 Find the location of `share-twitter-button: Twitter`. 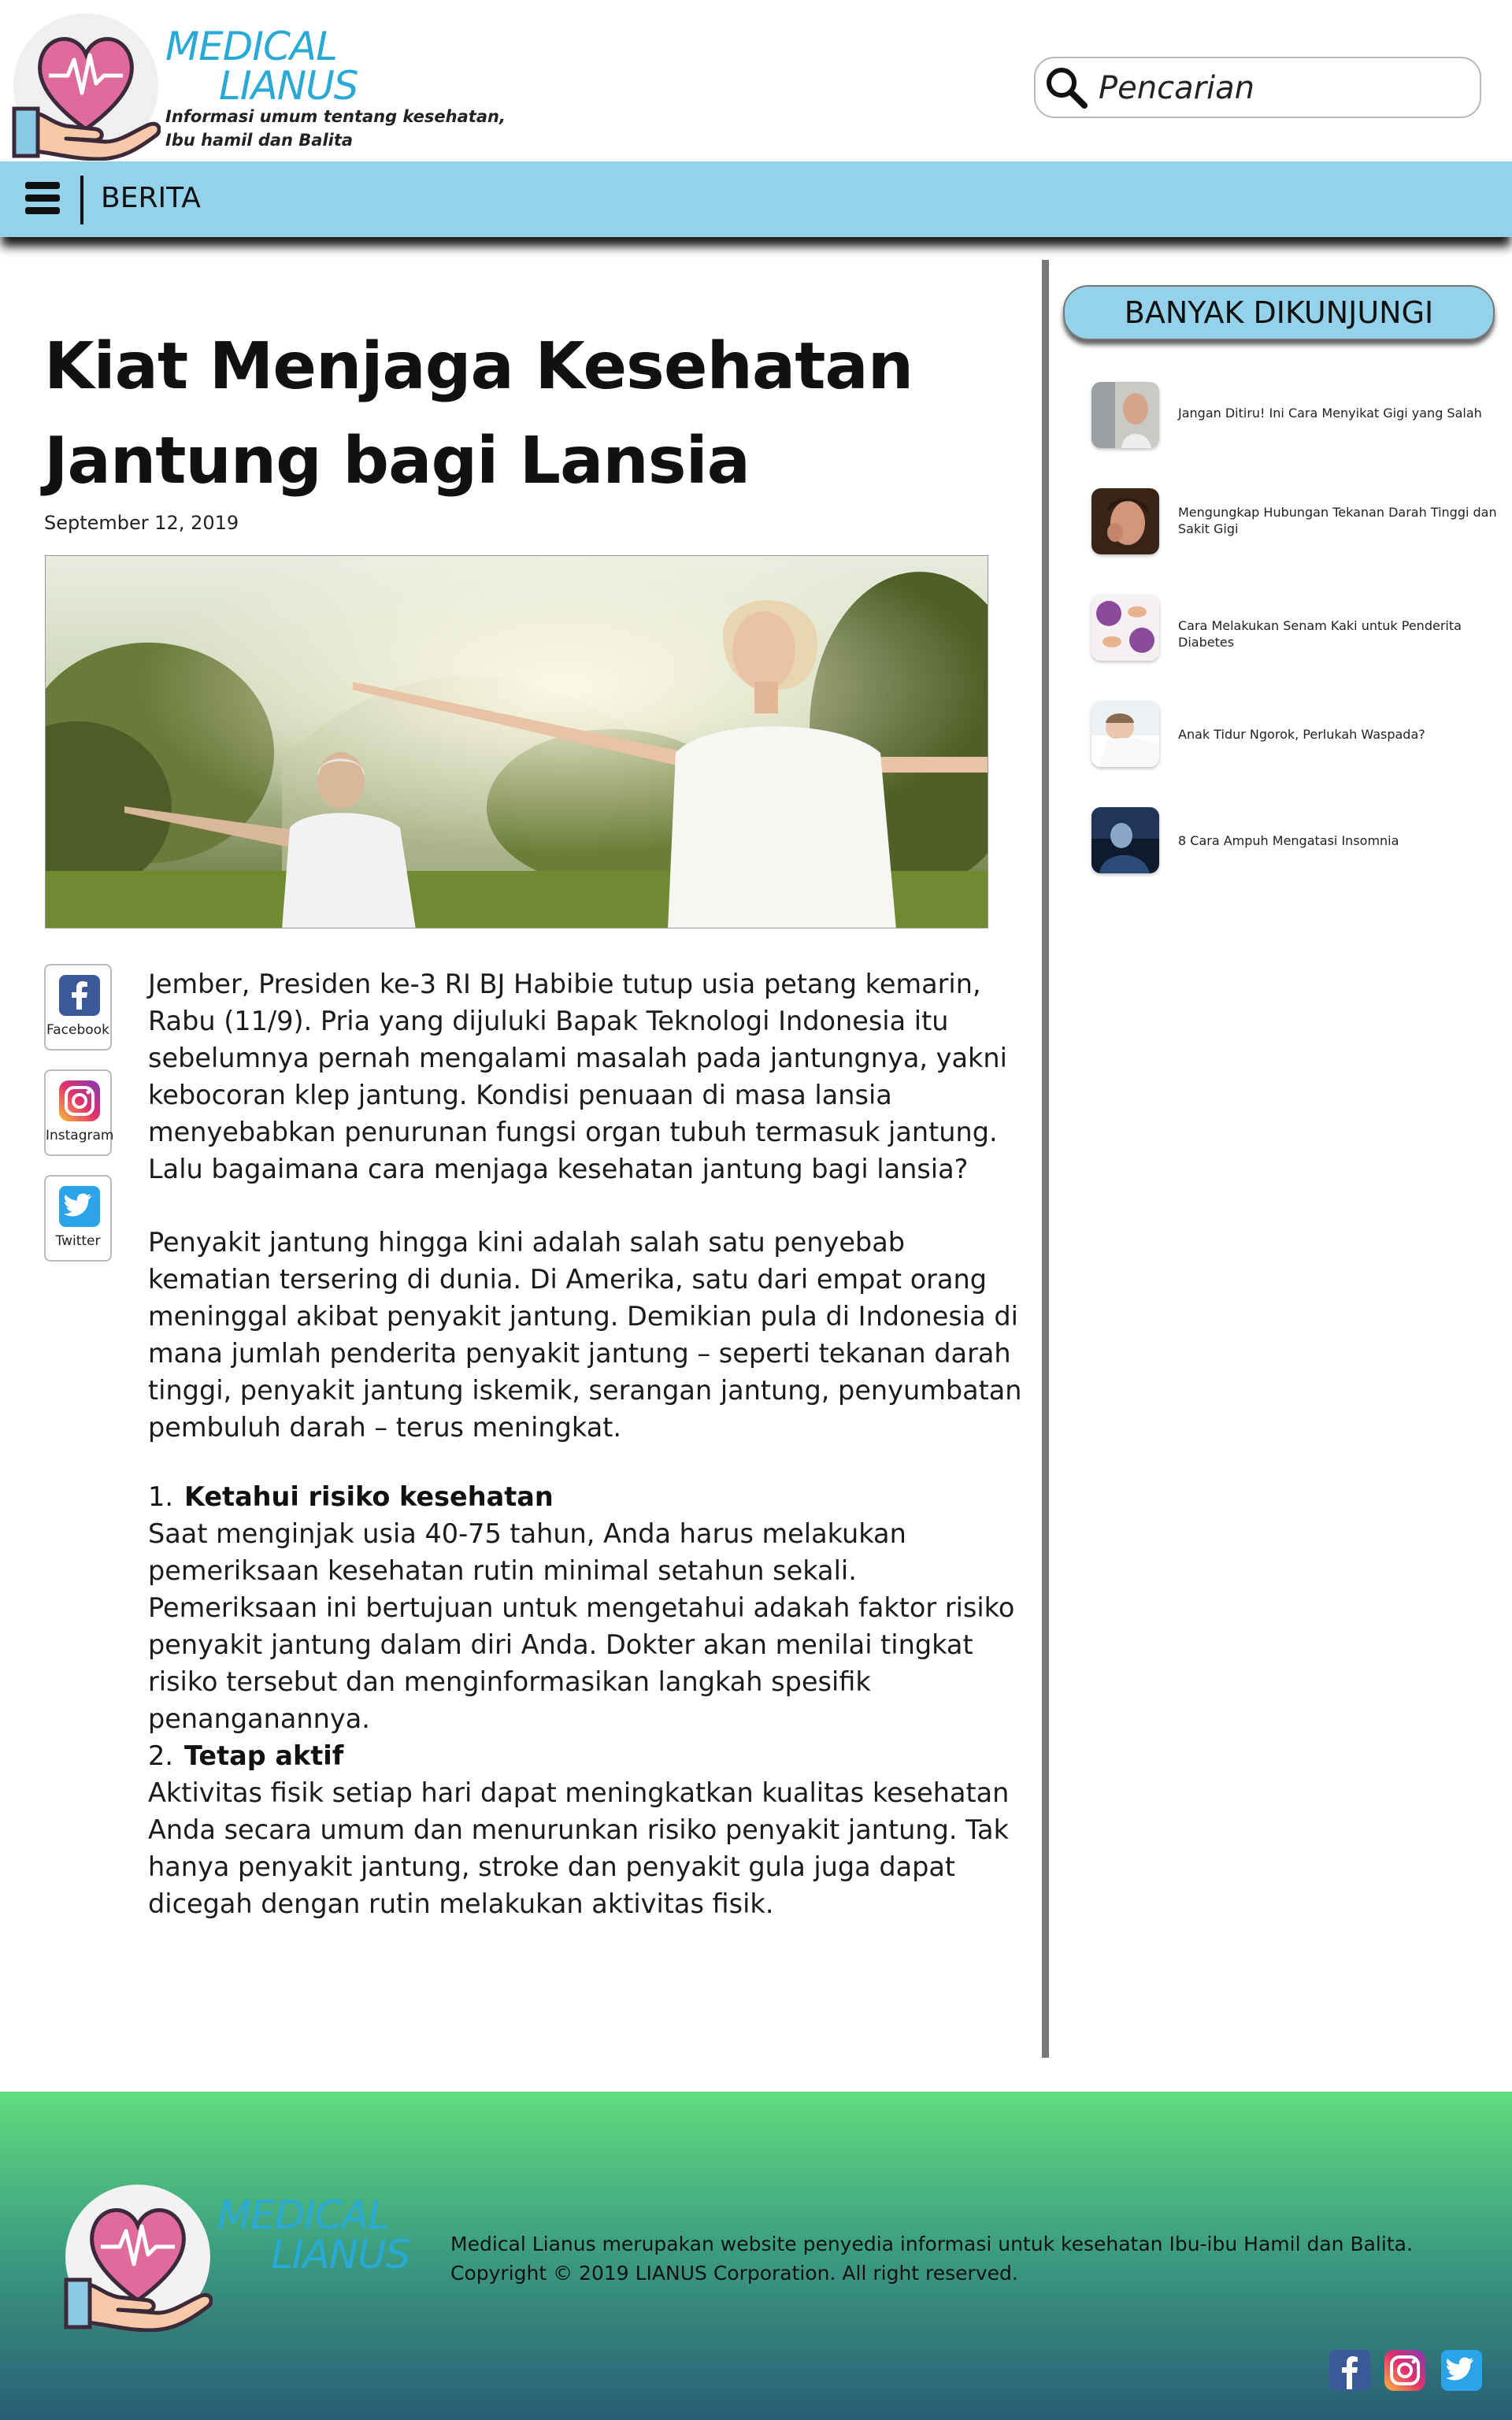

share-twitter-button: Twitter is located at coordinates (78, 1218).